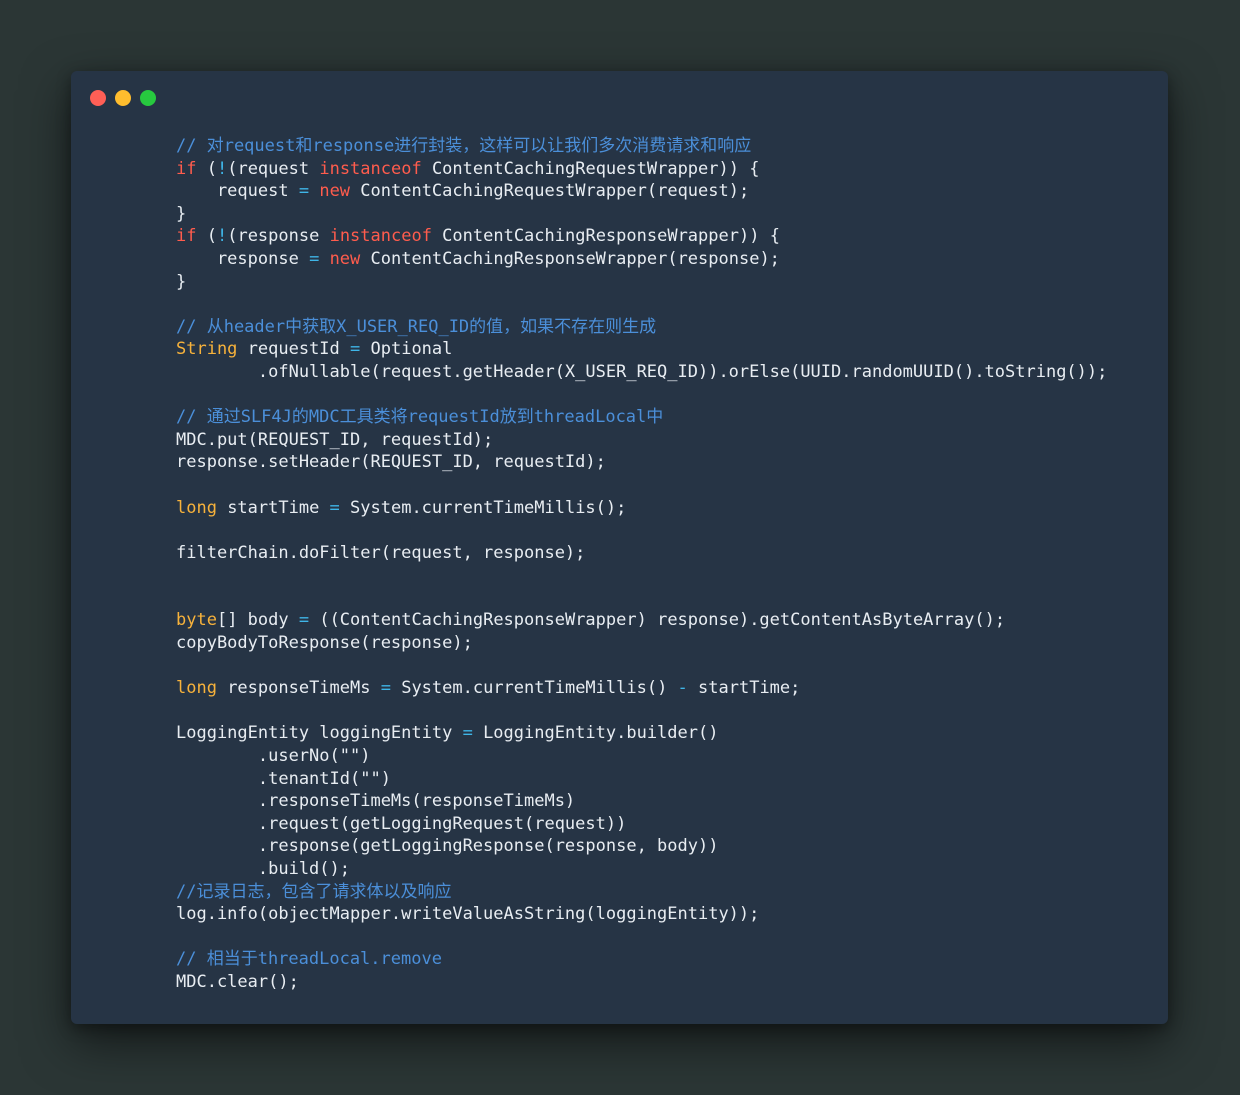 This screenshot has width=1240, height=1095. Describe the element at coordinates (257, 620) in the screenshot. I see `code-token: [] body` at that location.